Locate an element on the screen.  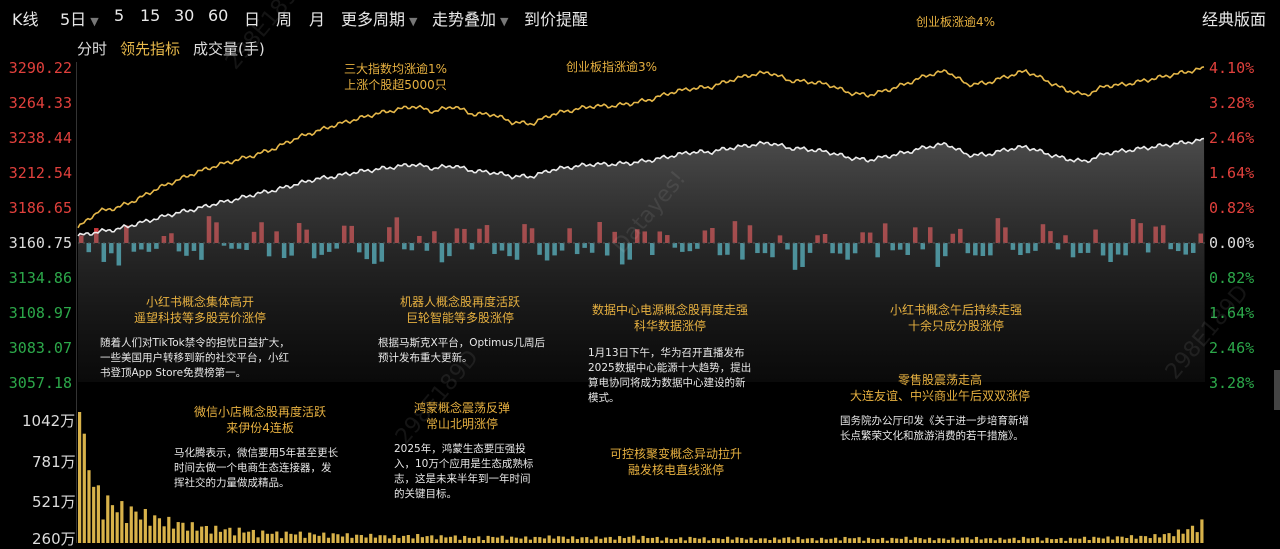
annotation-line: 志，这是未来半年到一年时间 is located at coordinates (462, 479).